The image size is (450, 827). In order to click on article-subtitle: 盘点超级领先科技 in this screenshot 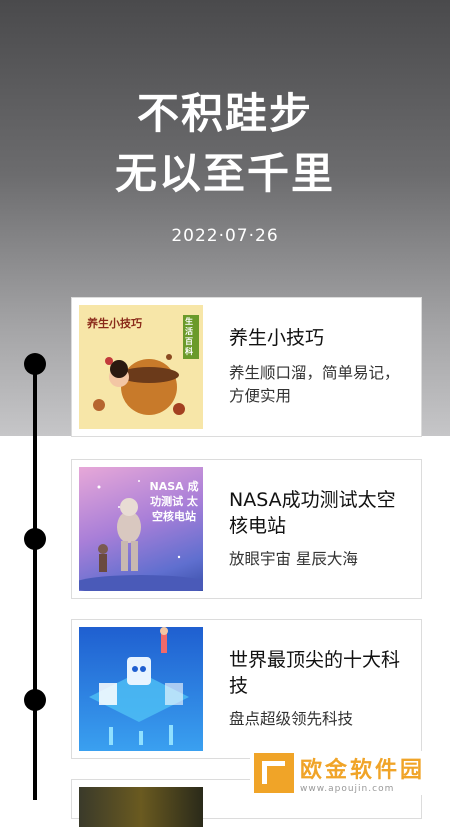, I will do `click(291, 719)`.